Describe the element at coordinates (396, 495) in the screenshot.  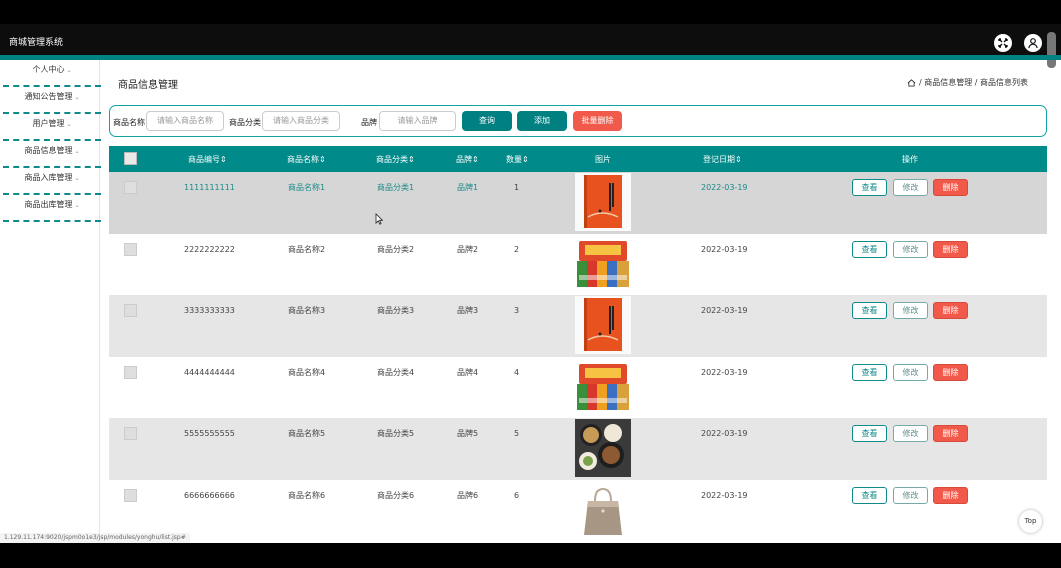
I see `cell-category: 商品分类6` at that location.